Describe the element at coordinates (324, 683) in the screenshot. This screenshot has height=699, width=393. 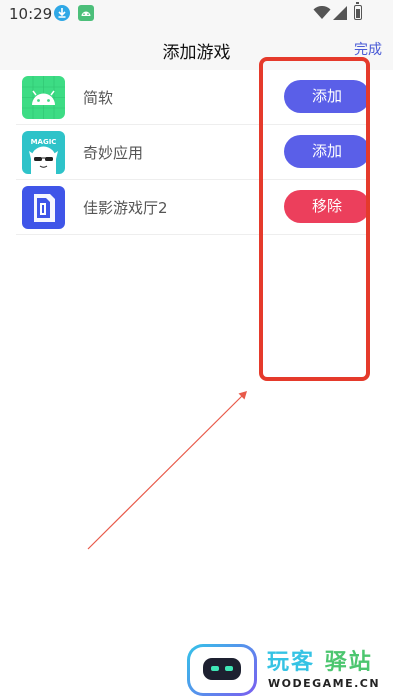
I see `watermark-domain: WODEGAME.CN` at that location.